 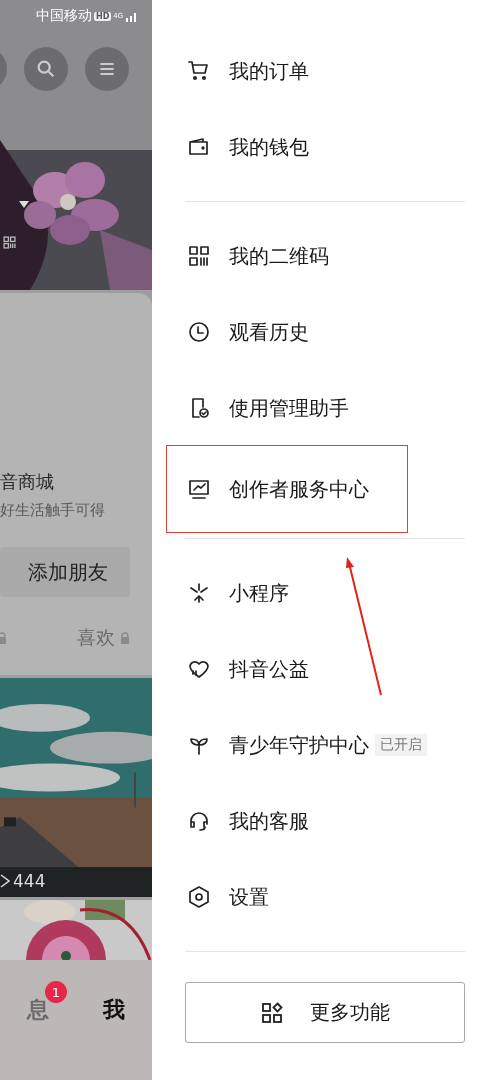 I want to click on menu-item: 我的客服, so click(x=325, y=821).